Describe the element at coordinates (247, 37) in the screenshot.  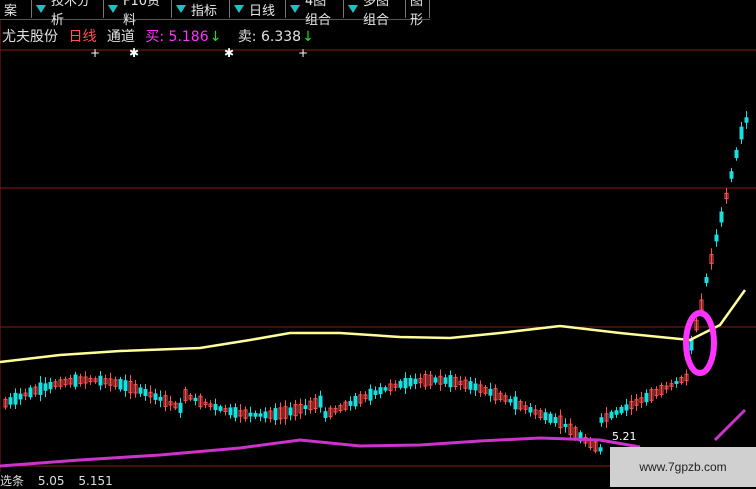
I see `sell-label: 卖:` at that location.